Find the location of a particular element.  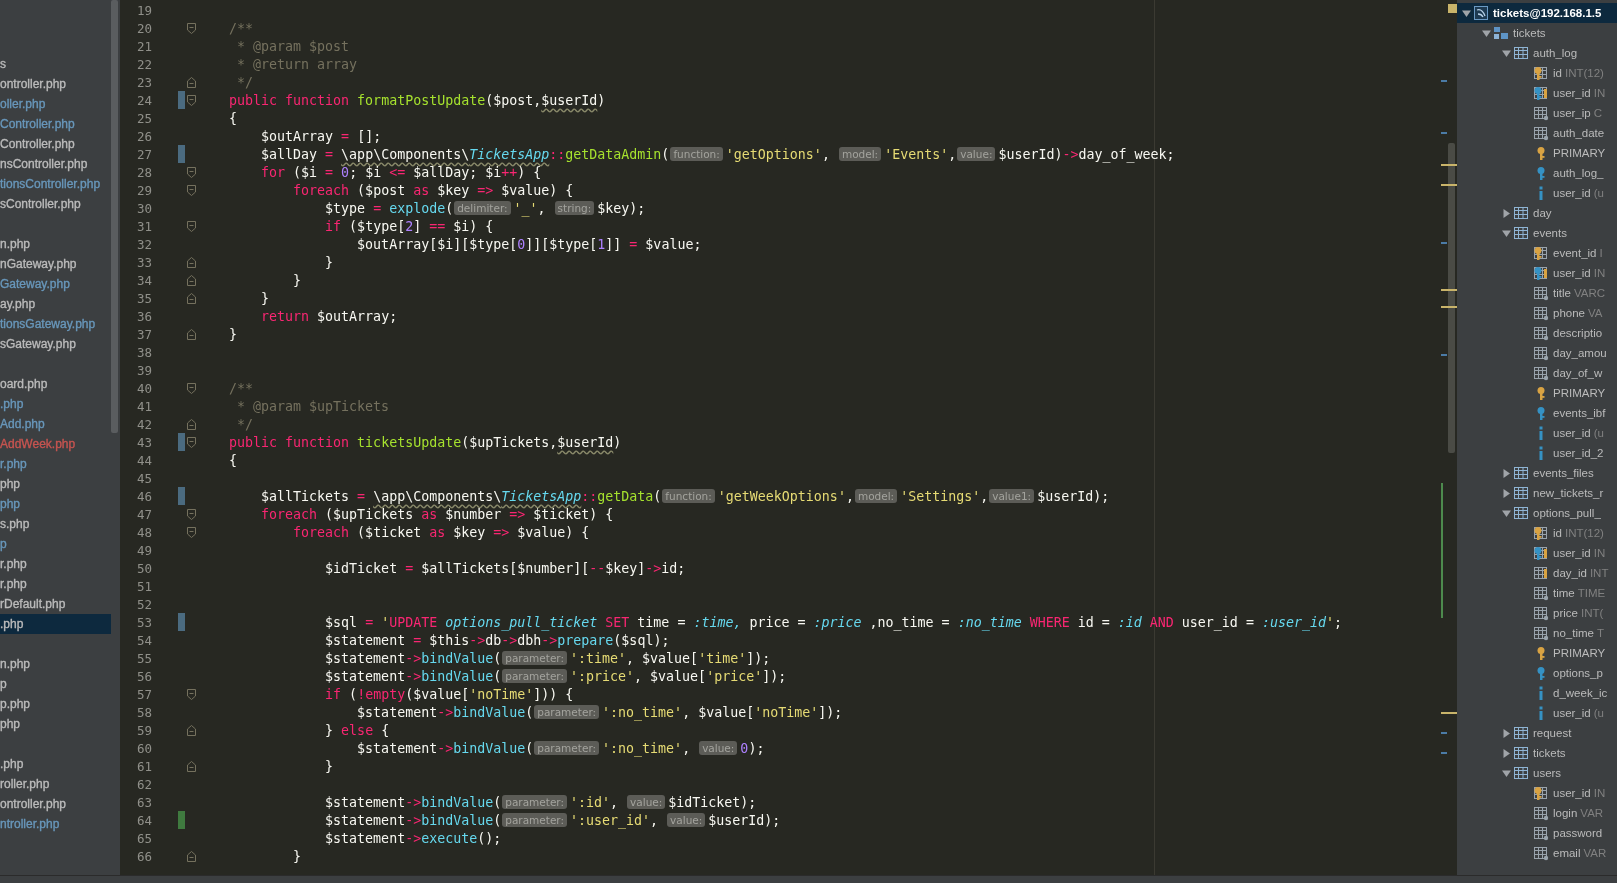

tree-item-label: user_id_2 is located at coordinates (1578, 453).